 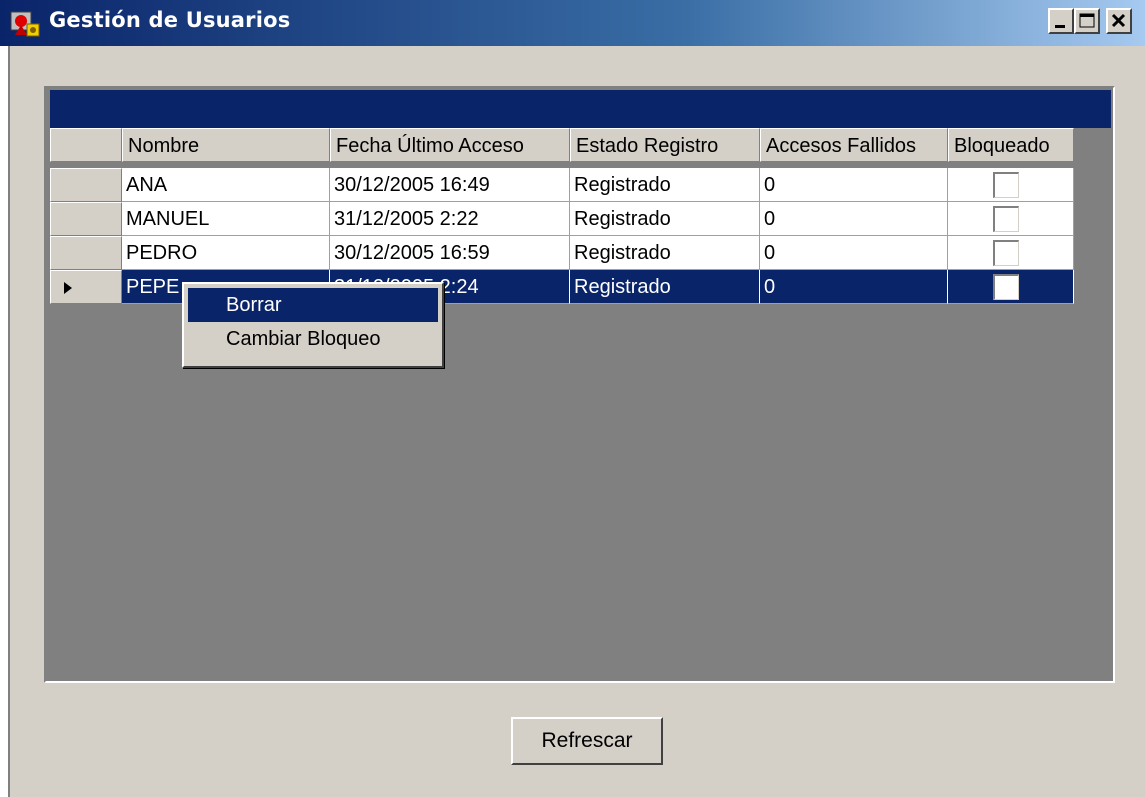 What do you see at coordinates (587, 741) in the screenshot?
I see `refresh-button: Refrescar` at bounding box center [587, 741].